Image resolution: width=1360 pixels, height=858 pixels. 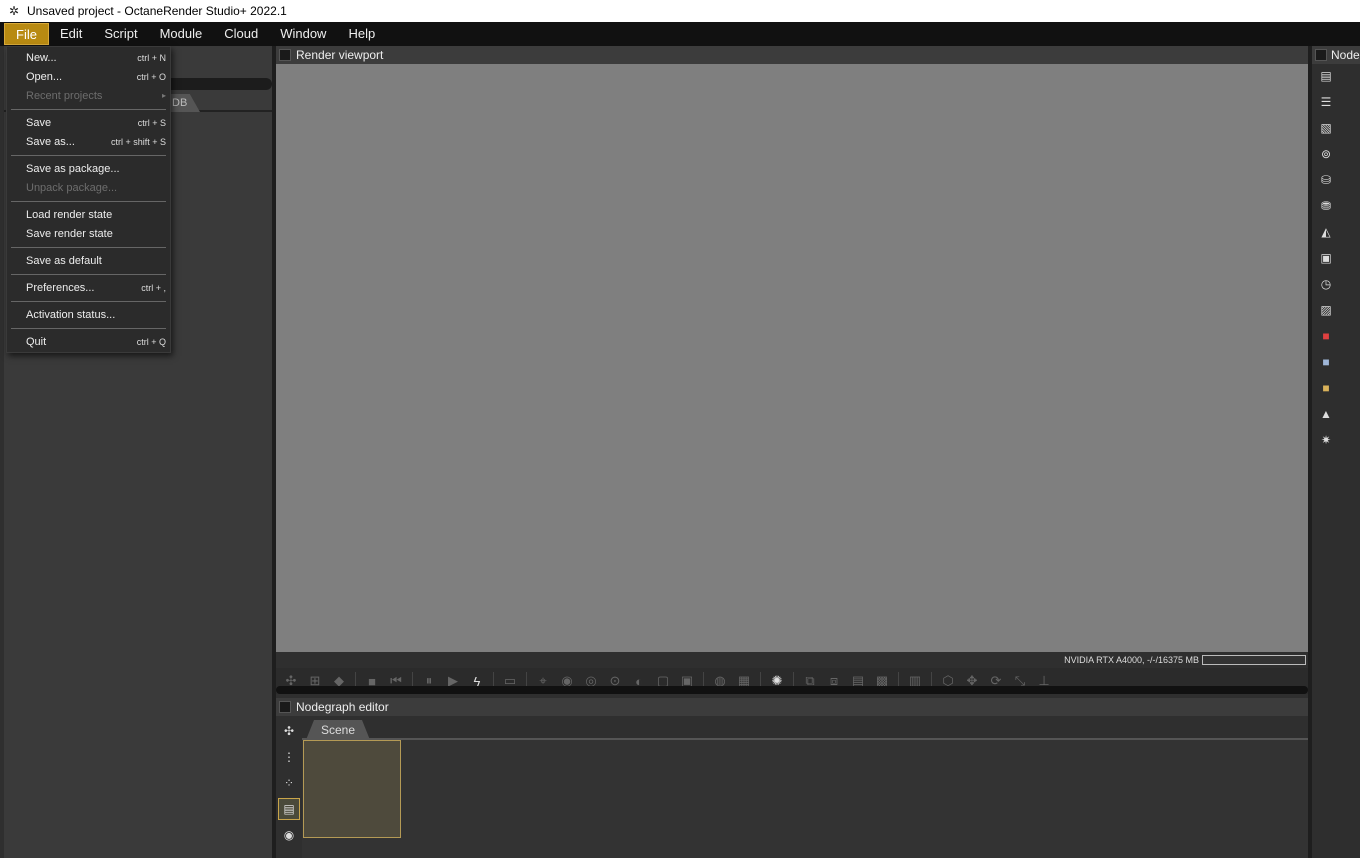 I want to click on frame-icon: ▣, so click(x=1326, y=258).